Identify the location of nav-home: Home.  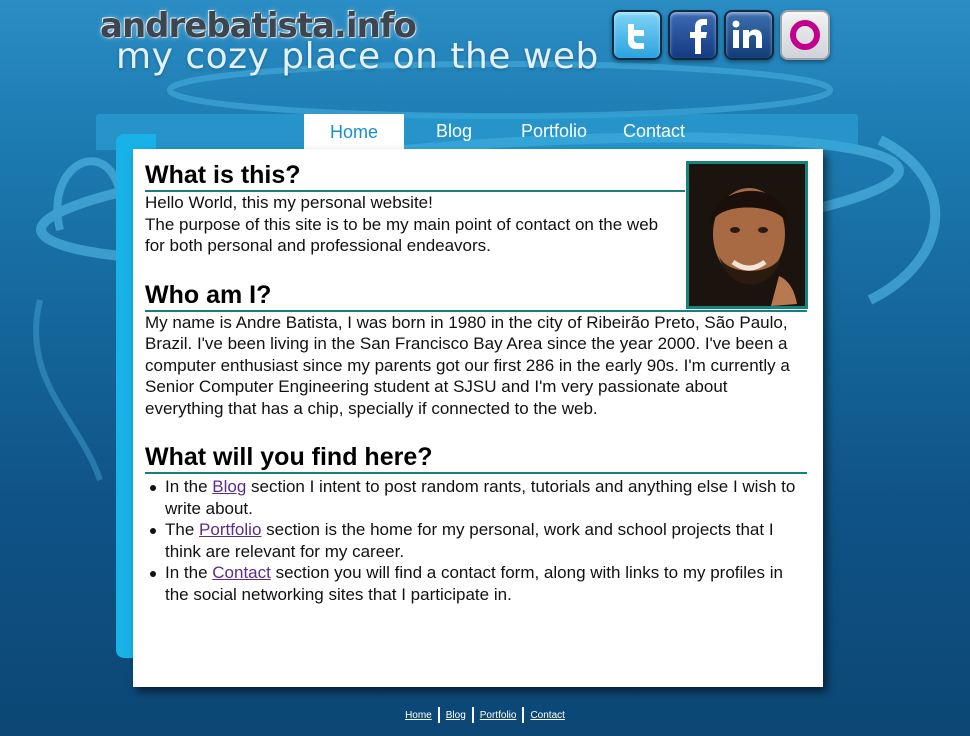
(354, 132).